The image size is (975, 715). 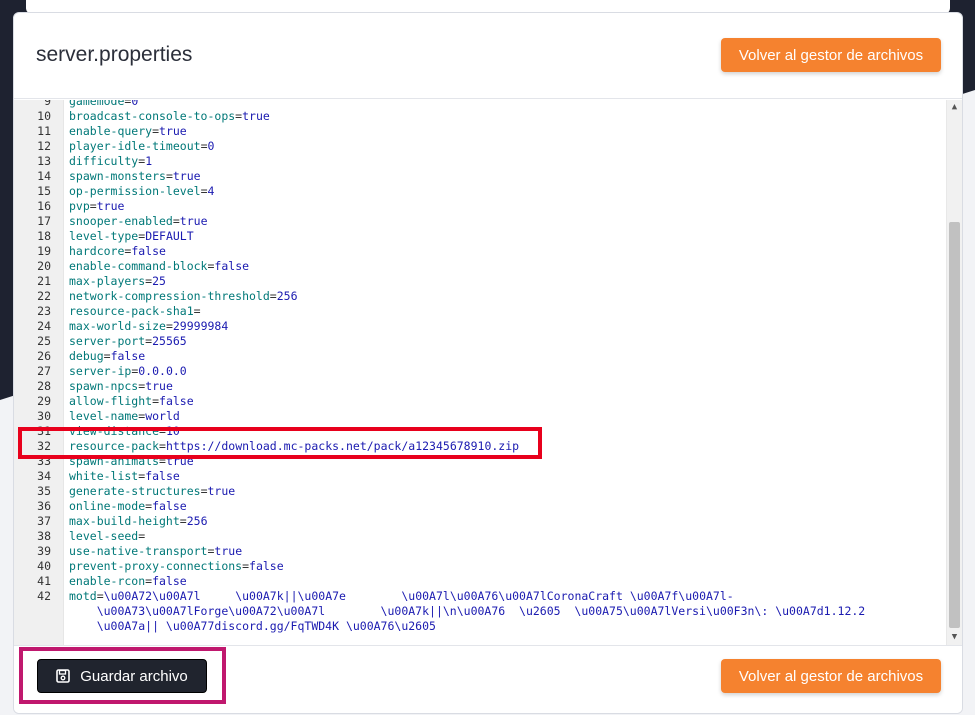 What do you see at coordinates (954, 107) in the screenshot?
I see `triangle-up-icon: ▲` at bounding box center [954, 107].